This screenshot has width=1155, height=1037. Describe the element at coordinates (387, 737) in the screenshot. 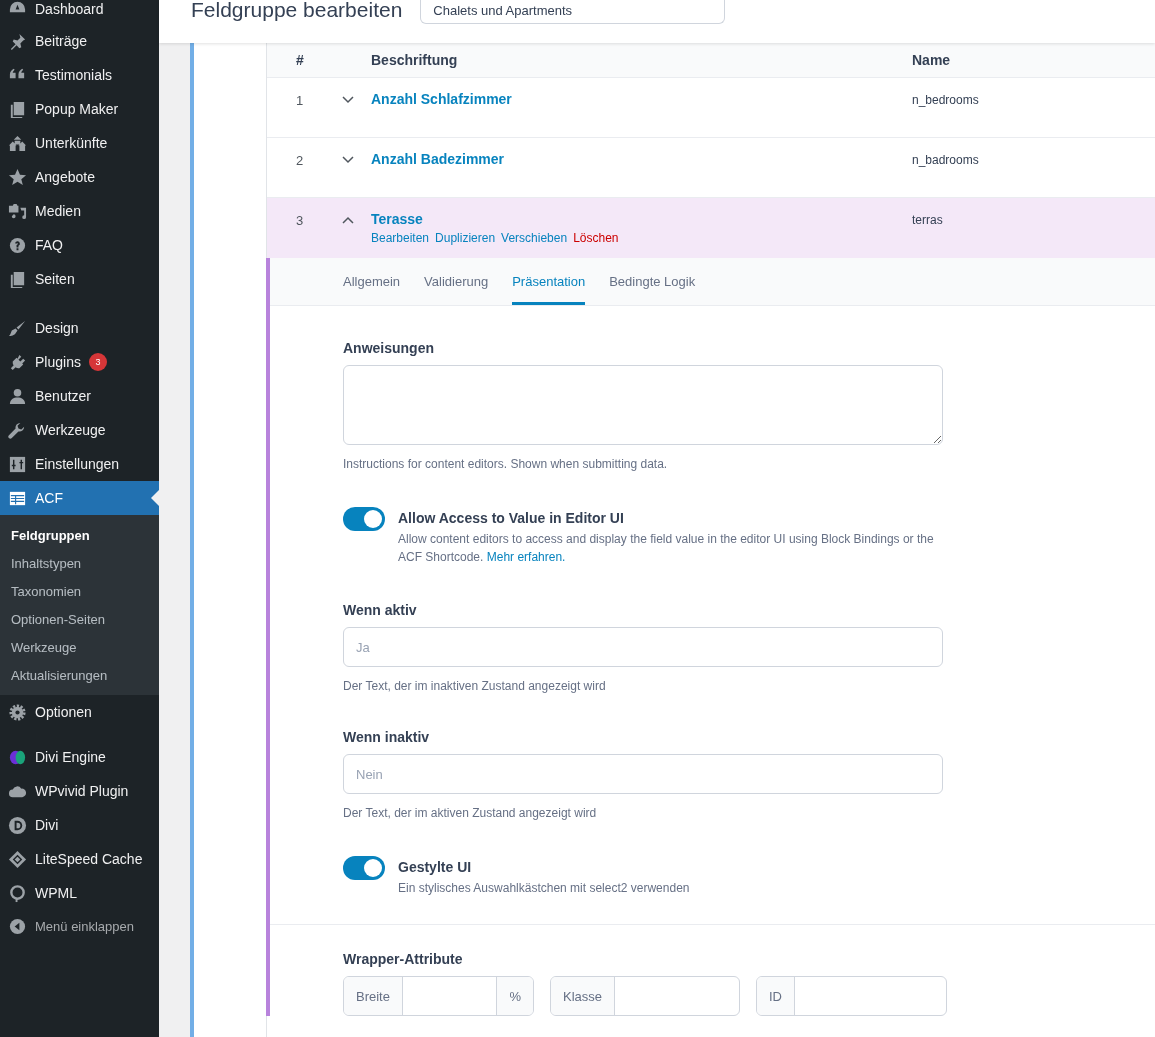

I see `field-label: Wenn inaktiv` at that location.